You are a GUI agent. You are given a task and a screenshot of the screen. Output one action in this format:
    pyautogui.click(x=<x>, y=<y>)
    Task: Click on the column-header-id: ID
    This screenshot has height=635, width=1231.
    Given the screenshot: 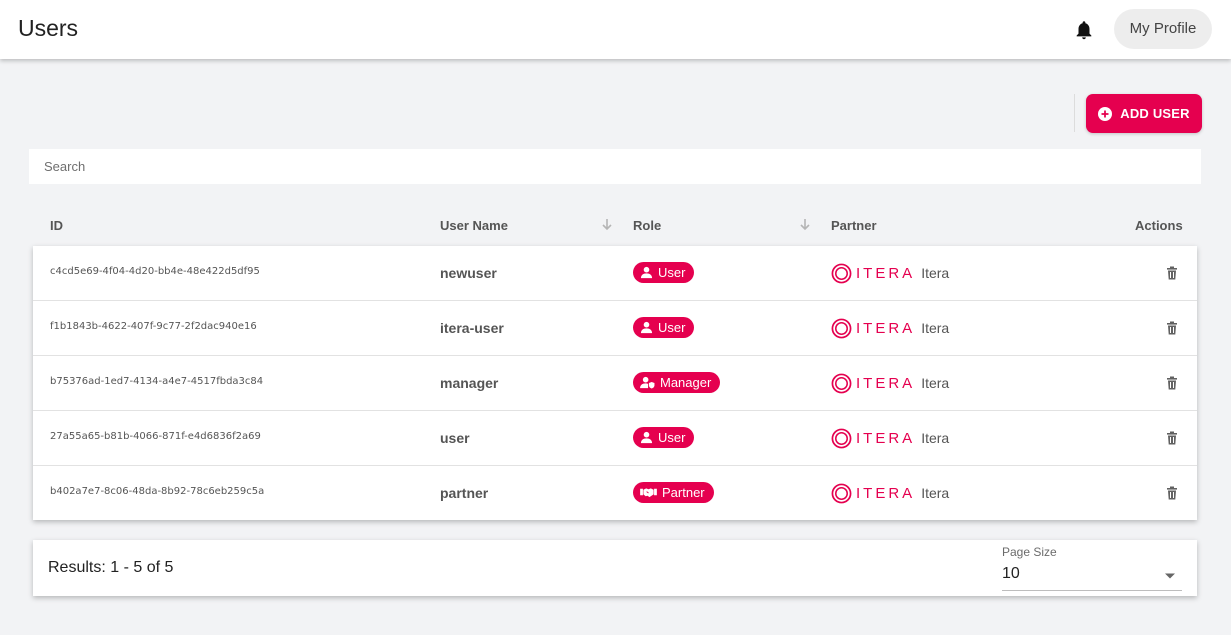 What is the action you would take?
    pyautogui.click(x=56, y=225)
    